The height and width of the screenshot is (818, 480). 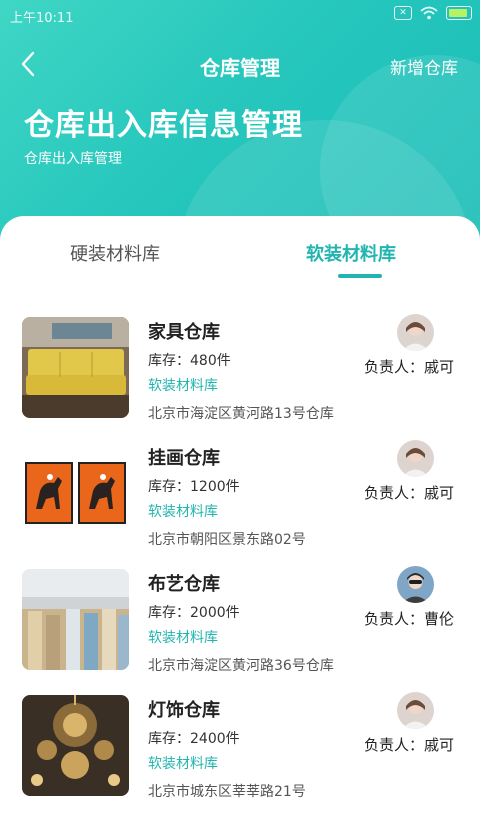 What do you see at coordinates (241, 666) in the screenshot?
I see `warehouse-address: 北京市海淀区黄河路36号仓库` at bounding box center [241, 666].